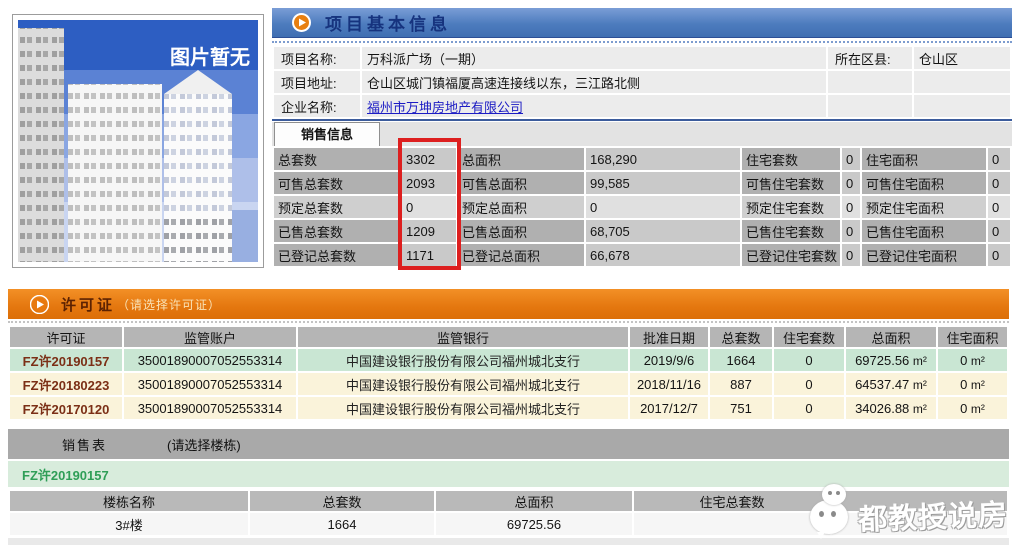  Describe the element at coordinates (663, 231) in the screenshot. I see `sold-area-value: 68,705` at that location.